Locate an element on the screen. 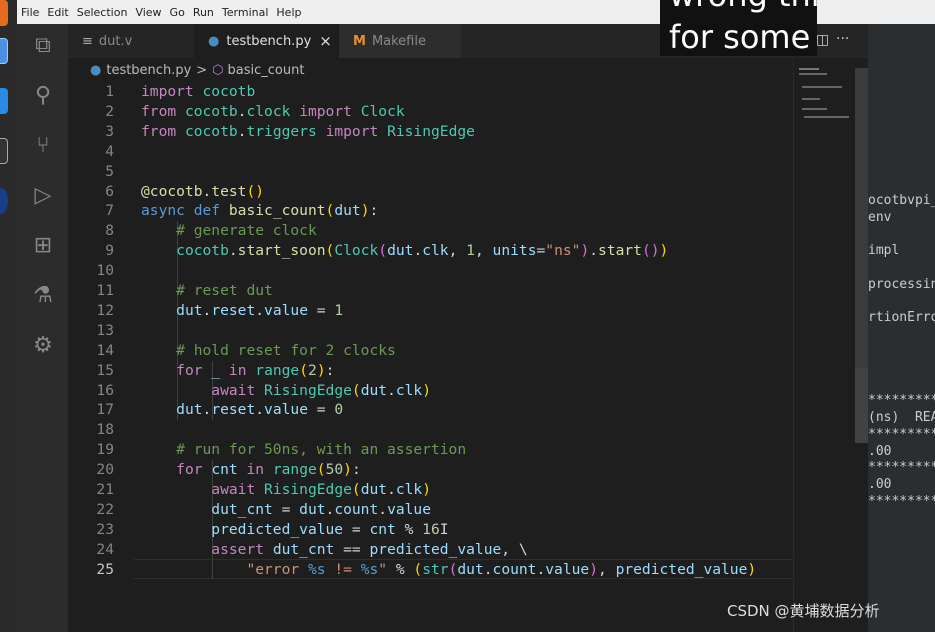  code-line: from cocotb.clock import Clock is located at coordinates (273, 112).